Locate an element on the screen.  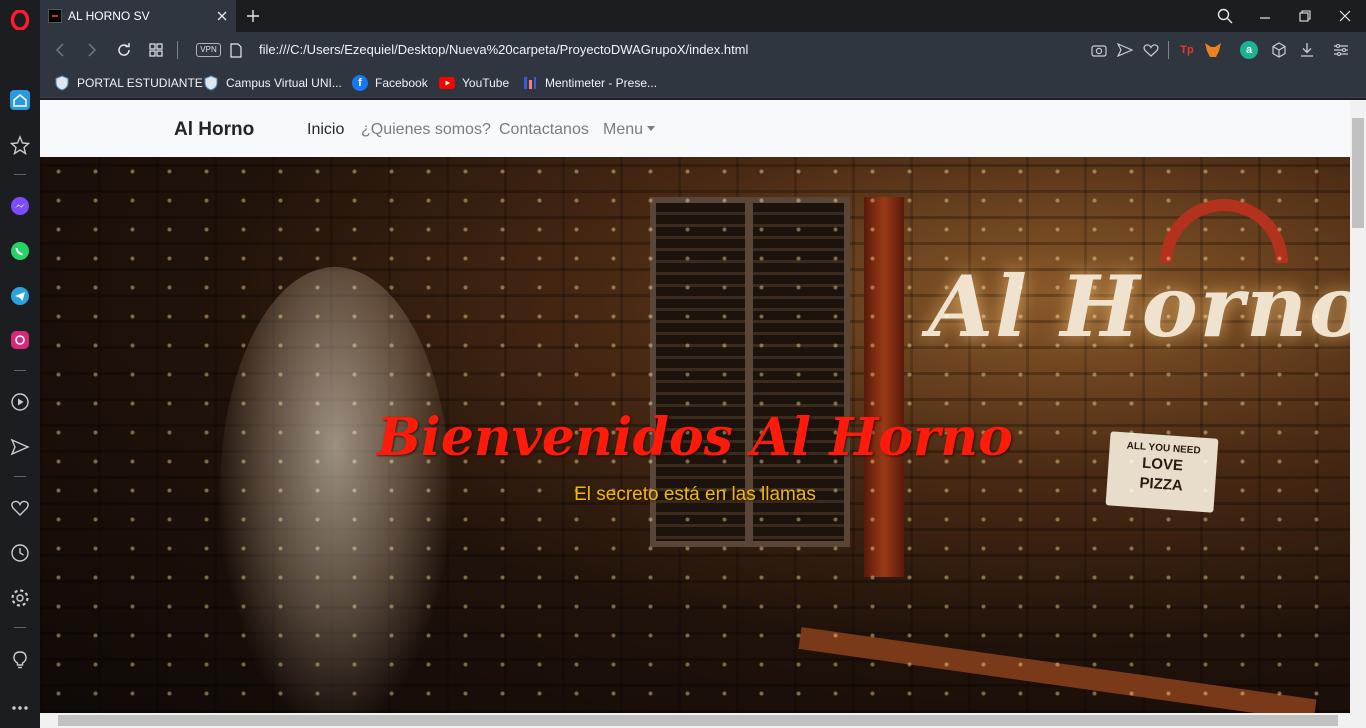
reload-icon is located at coordinates (124, 50).